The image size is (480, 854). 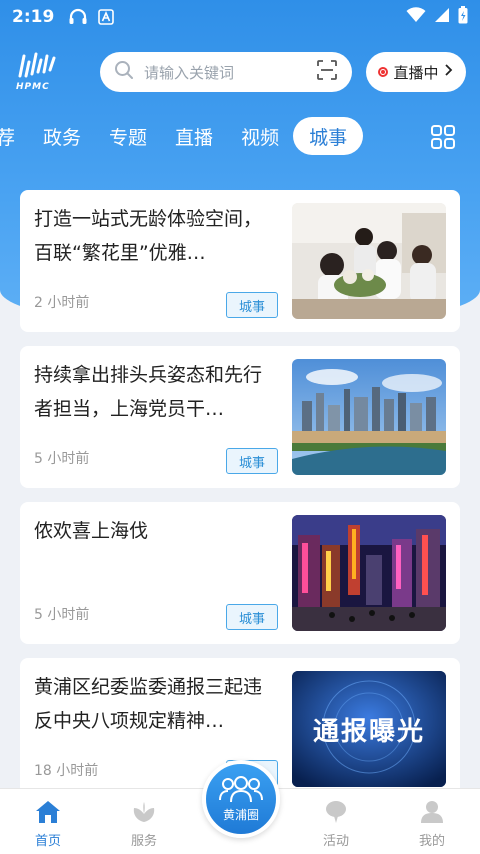 I want to click on nav-activity: 活动, so click(x=336, y=821).